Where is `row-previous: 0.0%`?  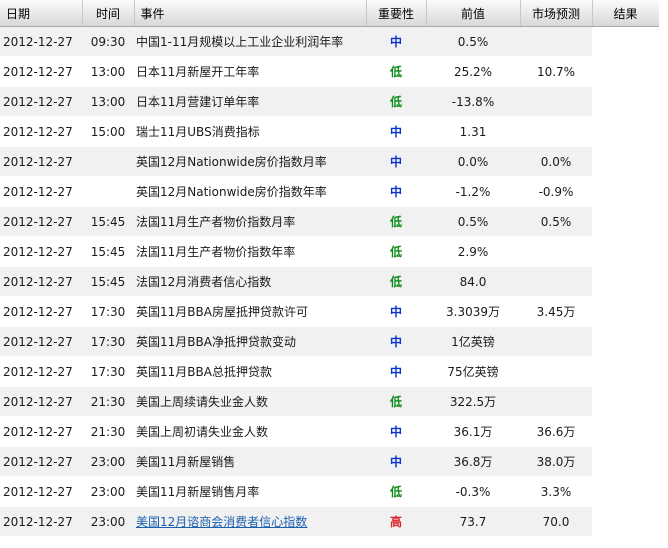 row-previous: 0.0% is located at coordinates (473, 161).